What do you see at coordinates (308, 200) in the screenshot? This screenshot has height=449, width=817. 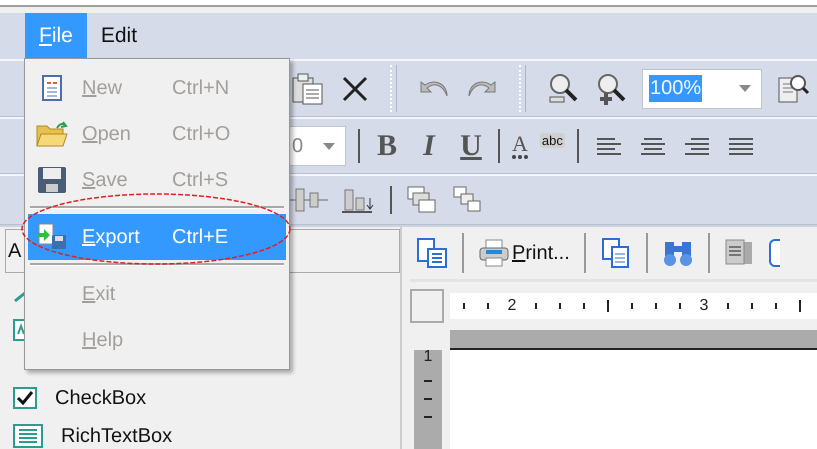 I see `align-middle-icon` at bounding box center [308, 200].